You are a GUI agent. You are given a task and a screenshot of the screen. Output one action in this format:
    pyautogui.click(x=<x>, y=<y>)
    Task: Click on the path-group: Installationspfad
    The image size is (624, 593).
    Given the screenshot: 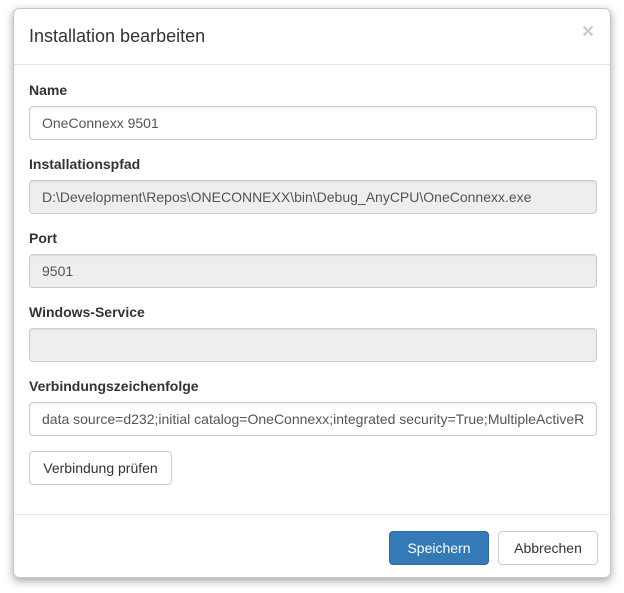 What is the action you would take?
    pyautogui.click(x=313, y=192)
    